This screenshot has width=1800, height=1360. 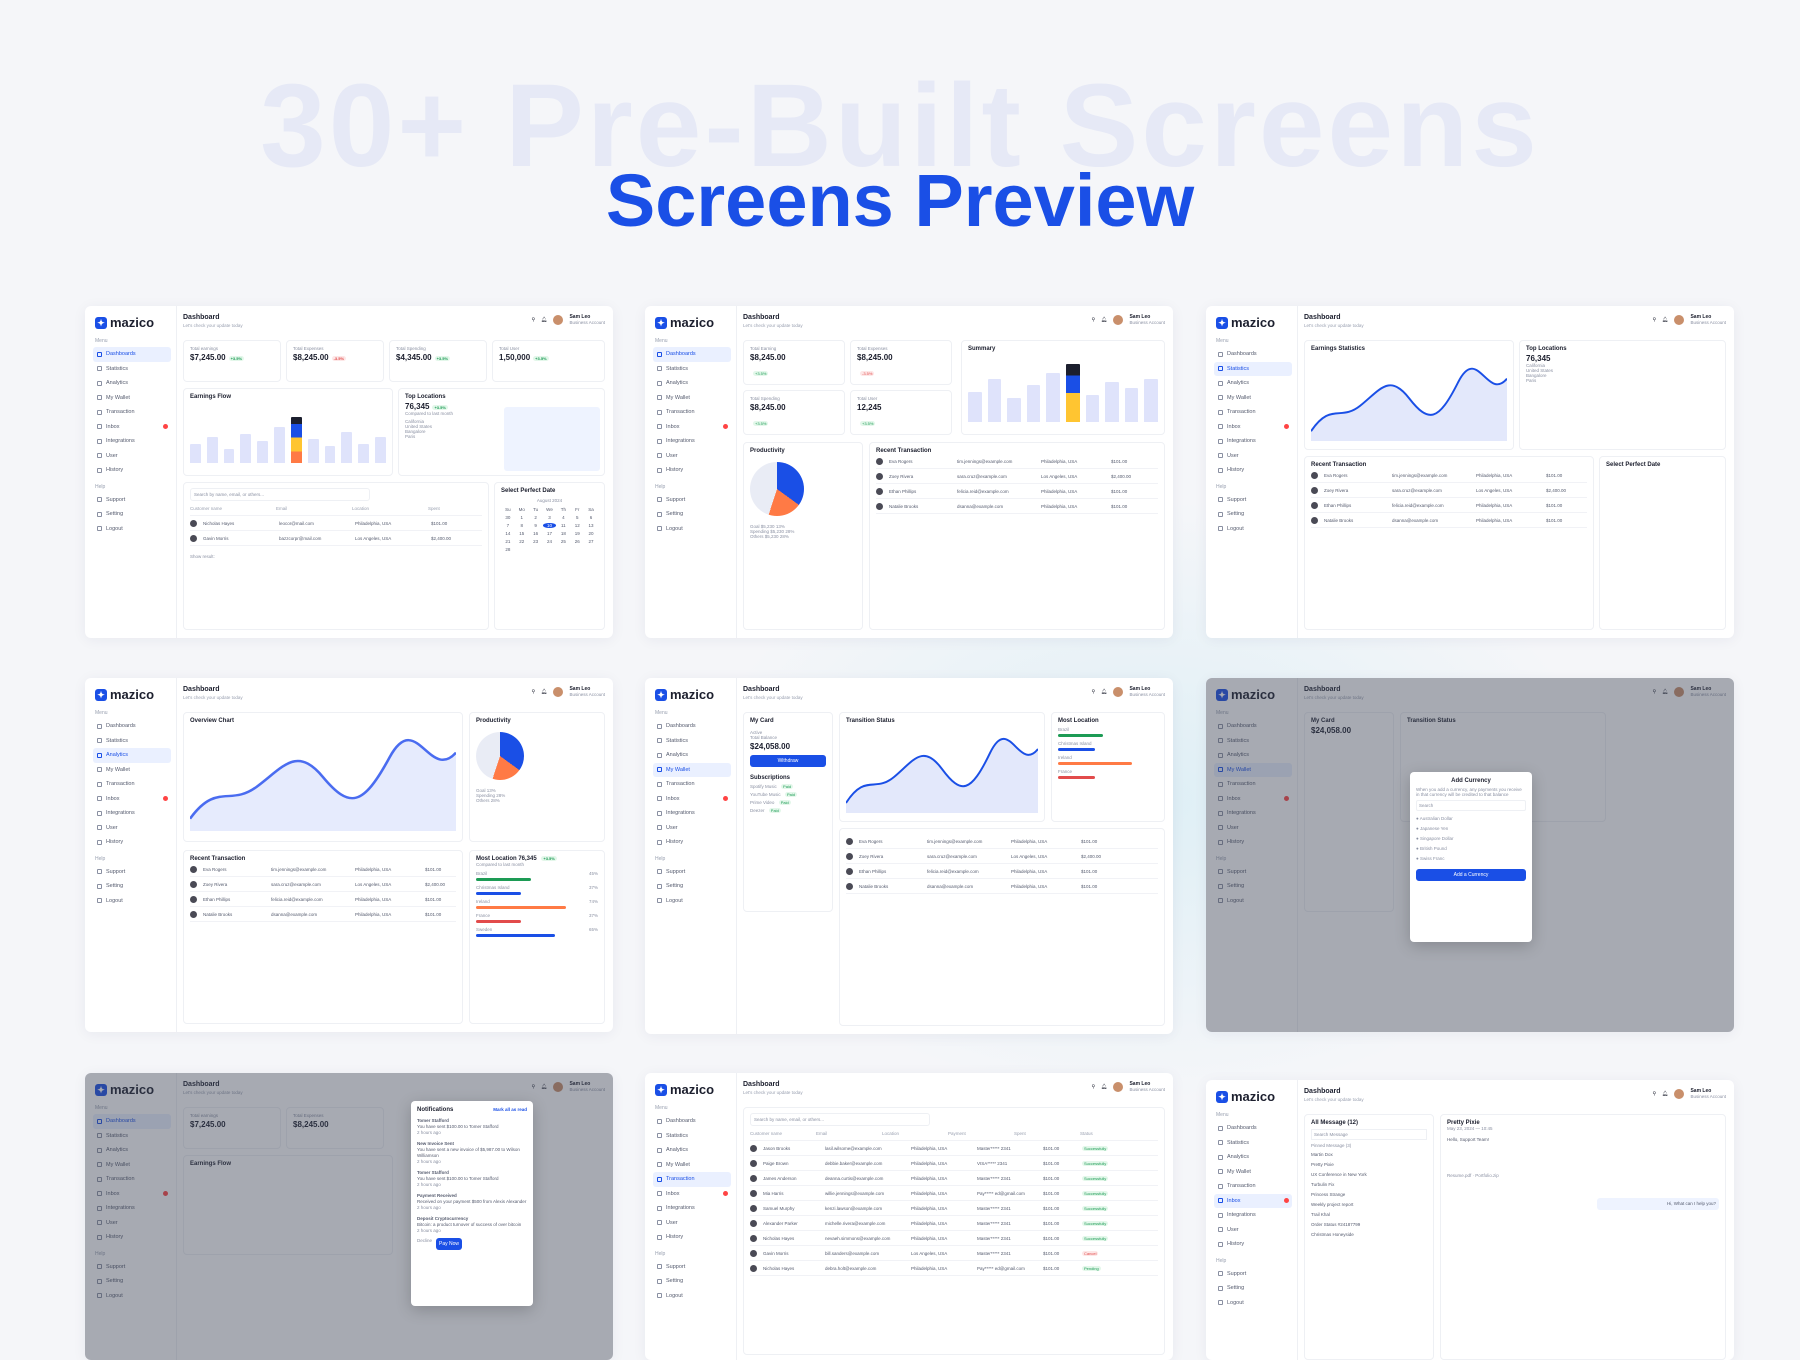 What do you see at coordinates (591, 517) in the screenshot?
I see `calendar-day: 6` at bounding box center [591, 517].